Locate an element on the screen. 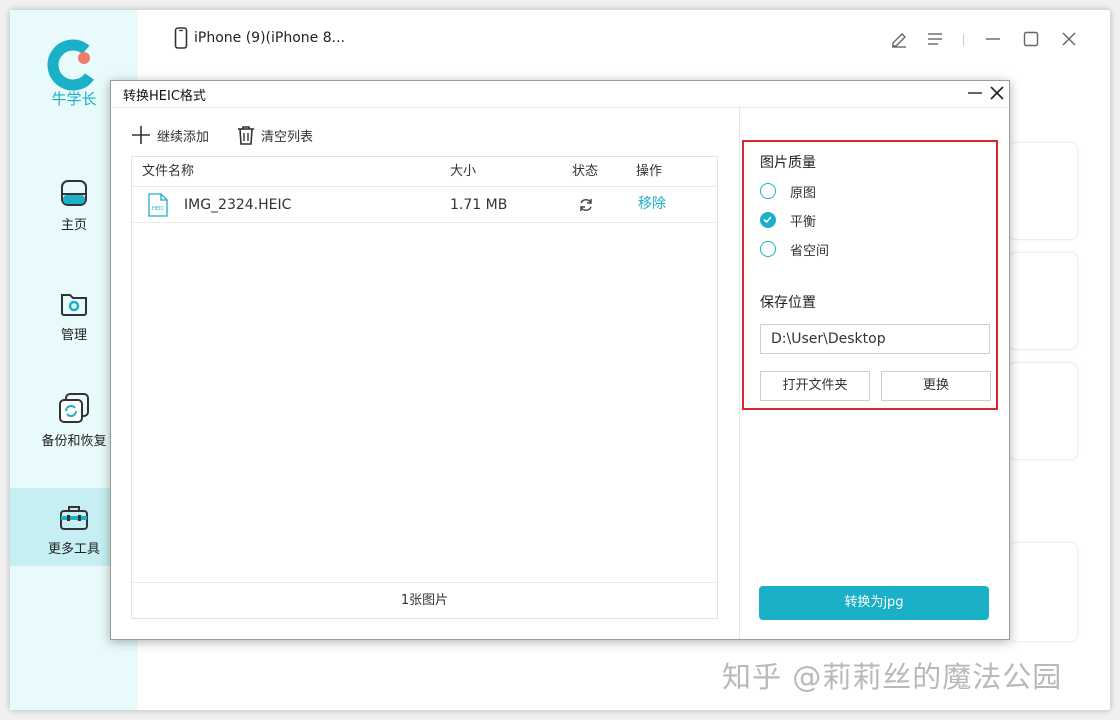 The width and height of the screenshot is (1120, 720). menu-icon is located at coordinates (935, 39).